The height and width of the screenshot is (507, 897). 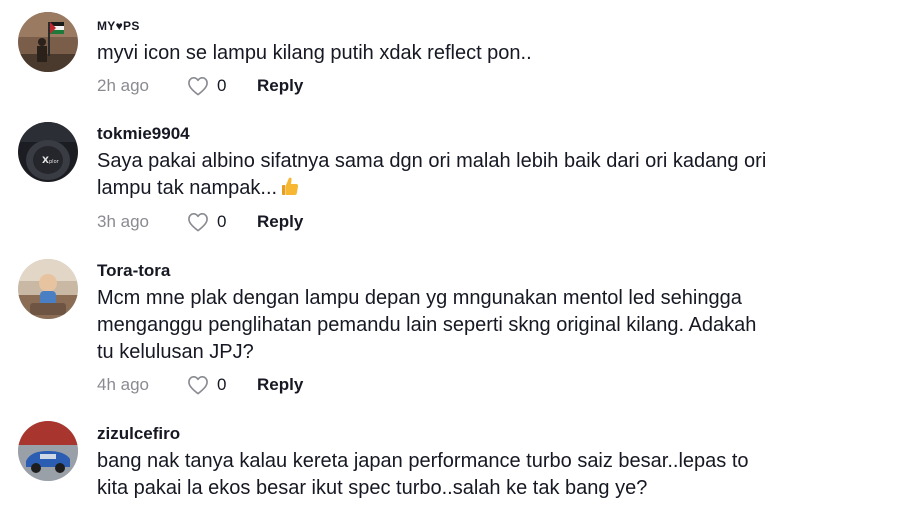 What do you see at coordinates (143, 134) in the screenshot?
I see `comment-username: tokmie9904` at bounding box center [143, 134].